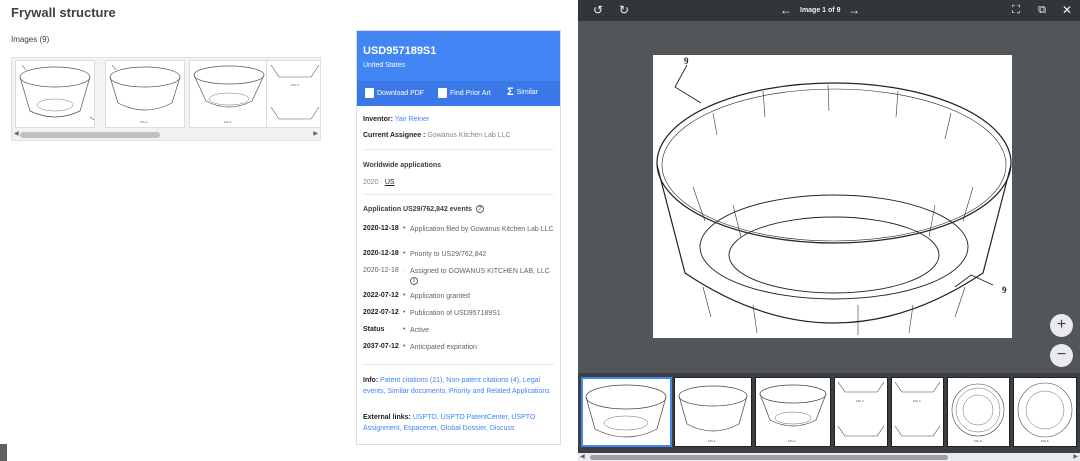  Describe the element at coordinates (624, 10) in the screenshot. I see `rotate-right-icon: ↻` at that location.